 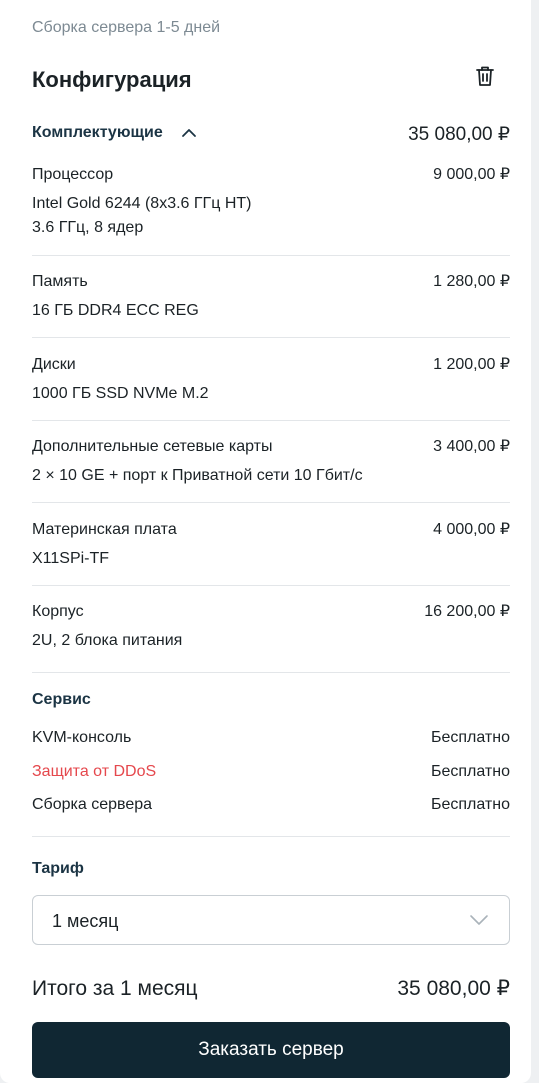 What do you see at coordinates (271, 772) in the screenshot?
I see `service-row-ddos: Защита от DDoS Бесплатно` at bounding box center [271, 772].